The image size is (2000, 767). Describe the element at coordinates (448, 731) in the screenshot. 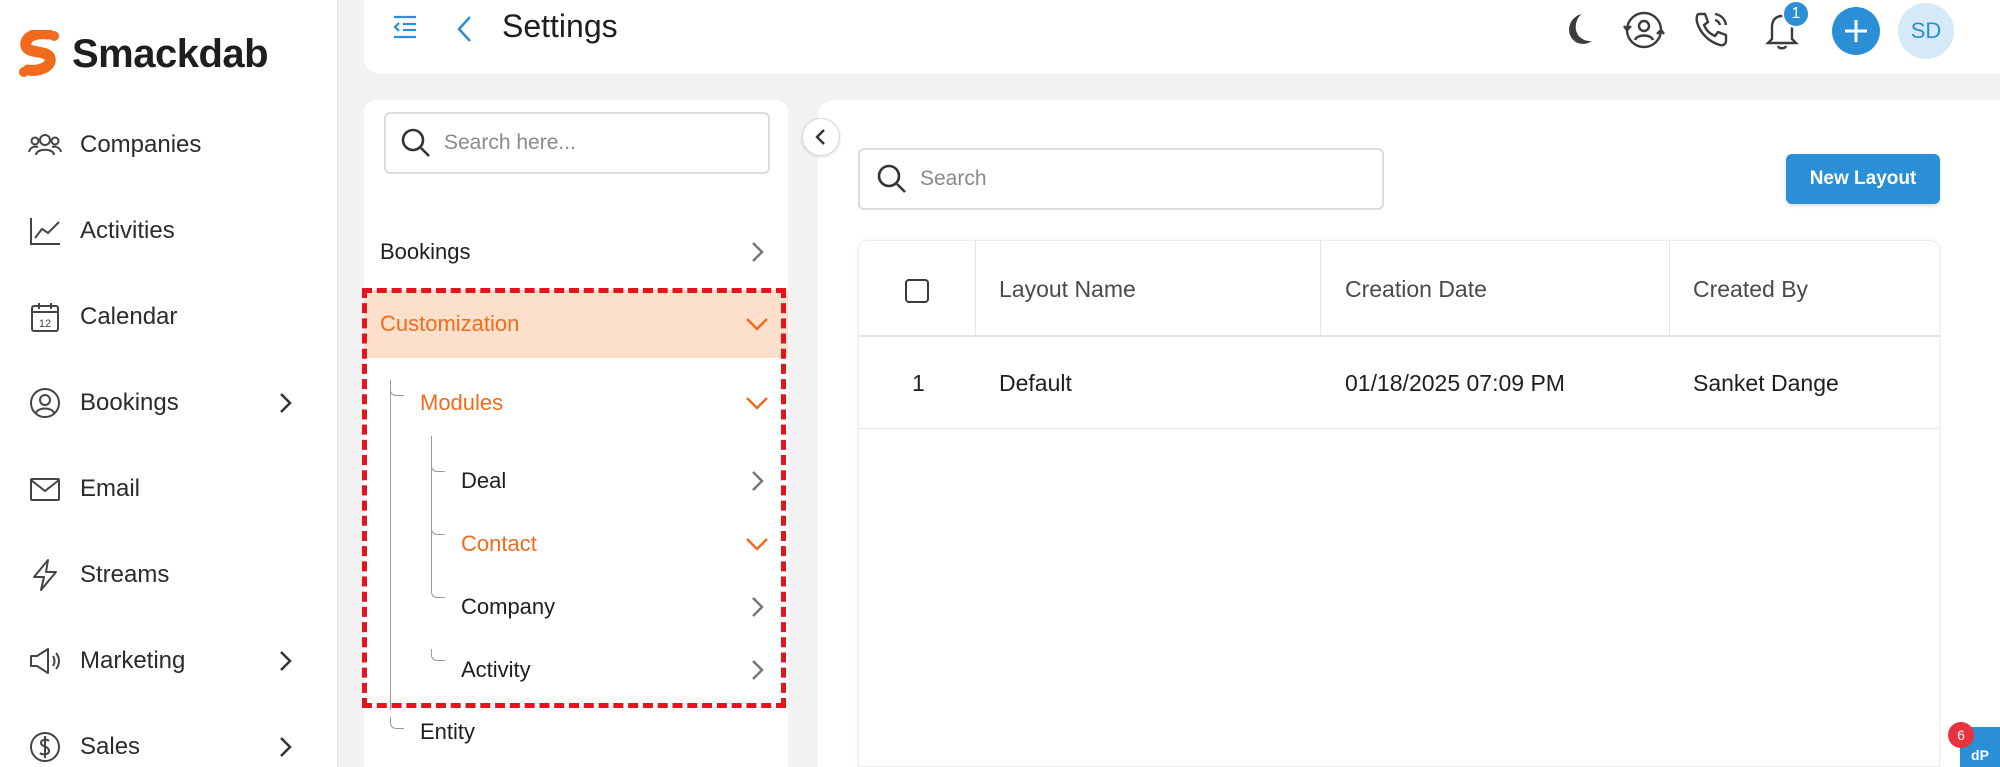

I see `tree-item-label: Entity` at that location.